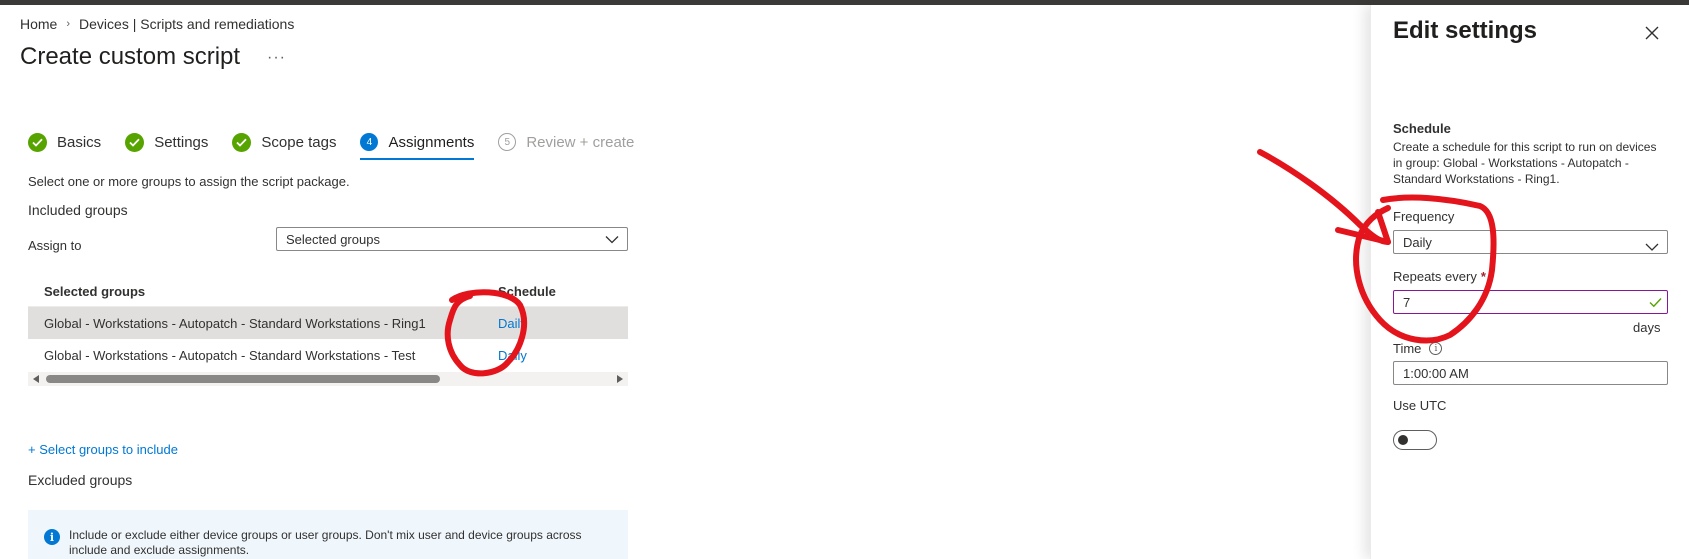 The width and height of the screenshot is (1689, 559). Describe the element at coordinates (1655, 303) in the screenshot. I see `valid-check-icon` at that location.